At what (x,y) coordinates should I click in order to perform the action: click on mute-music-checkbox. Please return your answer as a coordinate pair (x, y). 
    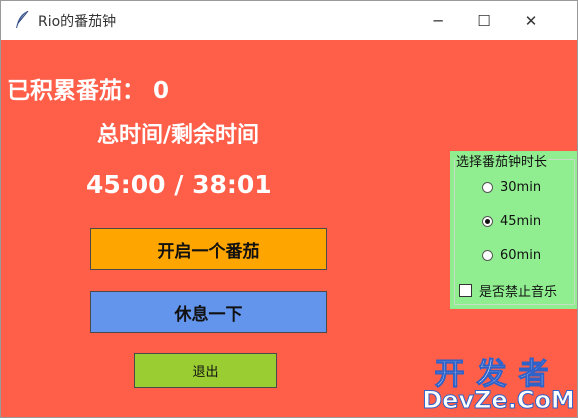
    Looking at the image, I should click on (465, 290).